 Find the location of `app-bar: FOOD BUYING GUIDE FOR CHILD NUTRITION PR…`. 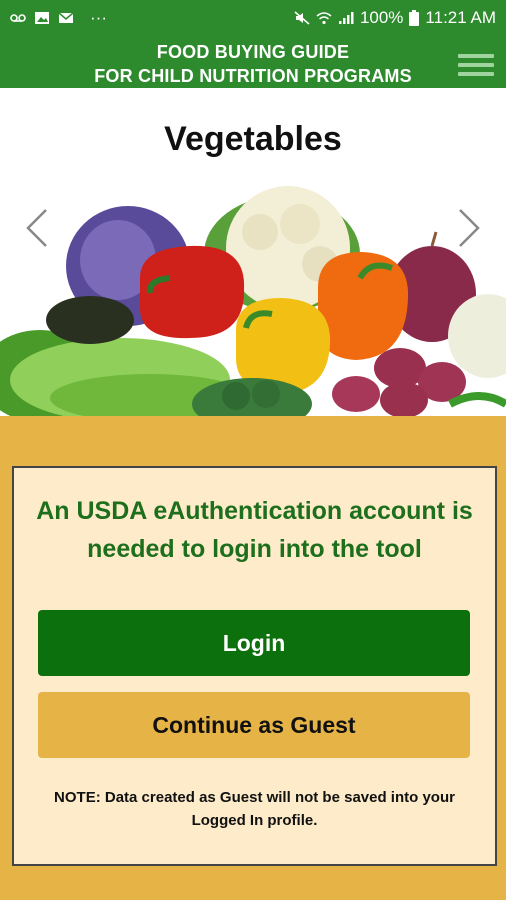

app-bar: FOOD BUYING GUIDE FOR CHILD NUTRITION PR… is located at coordinates (253, 62).